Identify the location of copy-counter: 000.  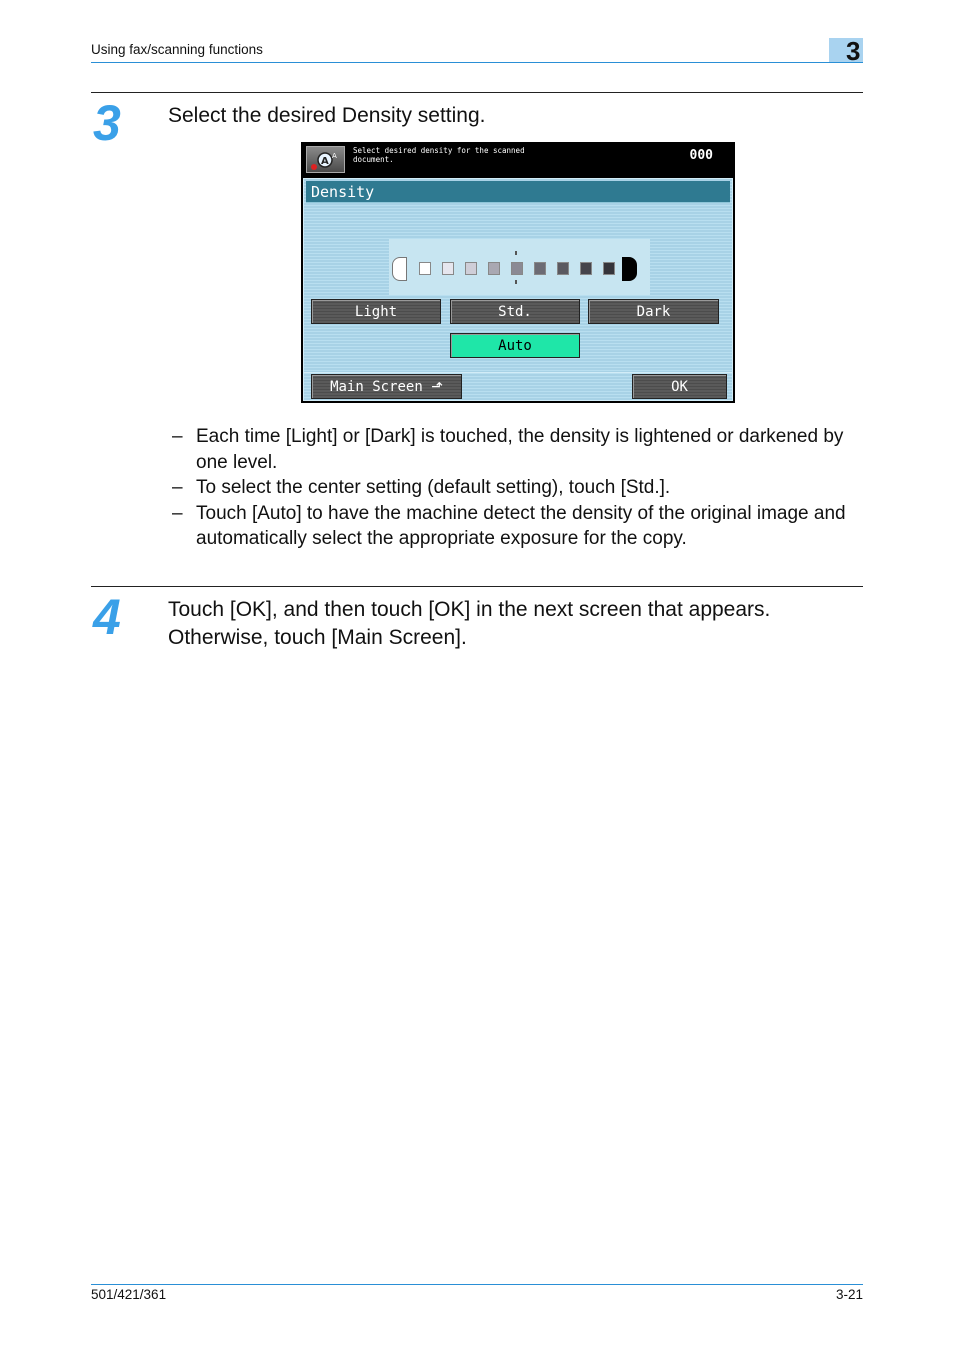
(701, 155).